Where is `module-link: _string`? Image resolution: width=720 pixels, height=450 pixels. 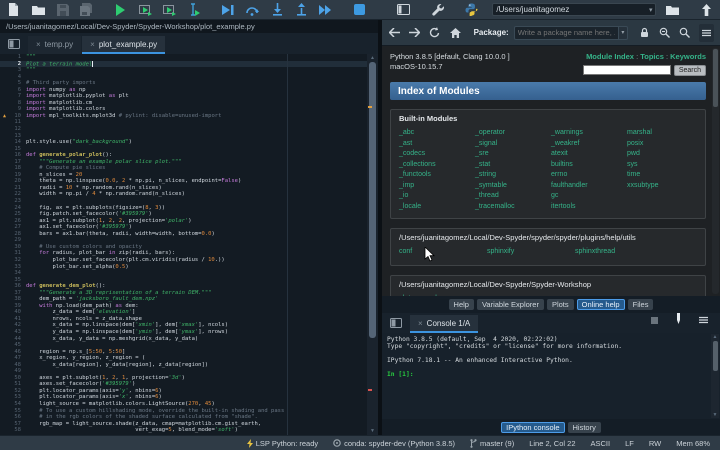
module-link: _string is located at coordinates (513, 175).